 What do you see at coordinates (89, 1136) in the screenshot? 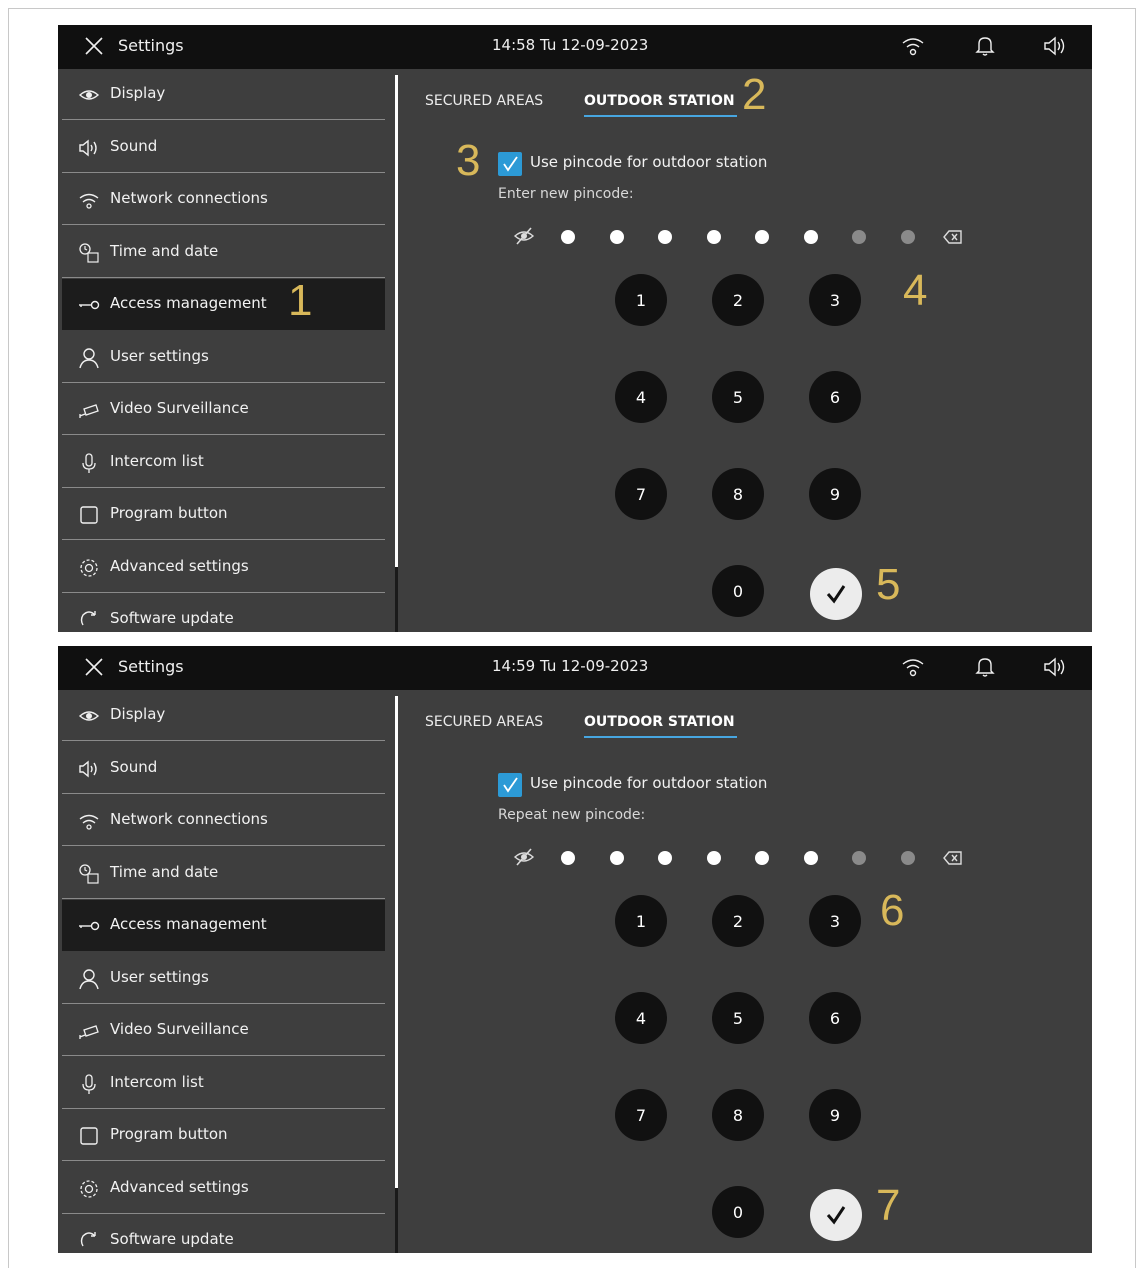
I see `square-button-icon` at bounding box center [89, 1136].